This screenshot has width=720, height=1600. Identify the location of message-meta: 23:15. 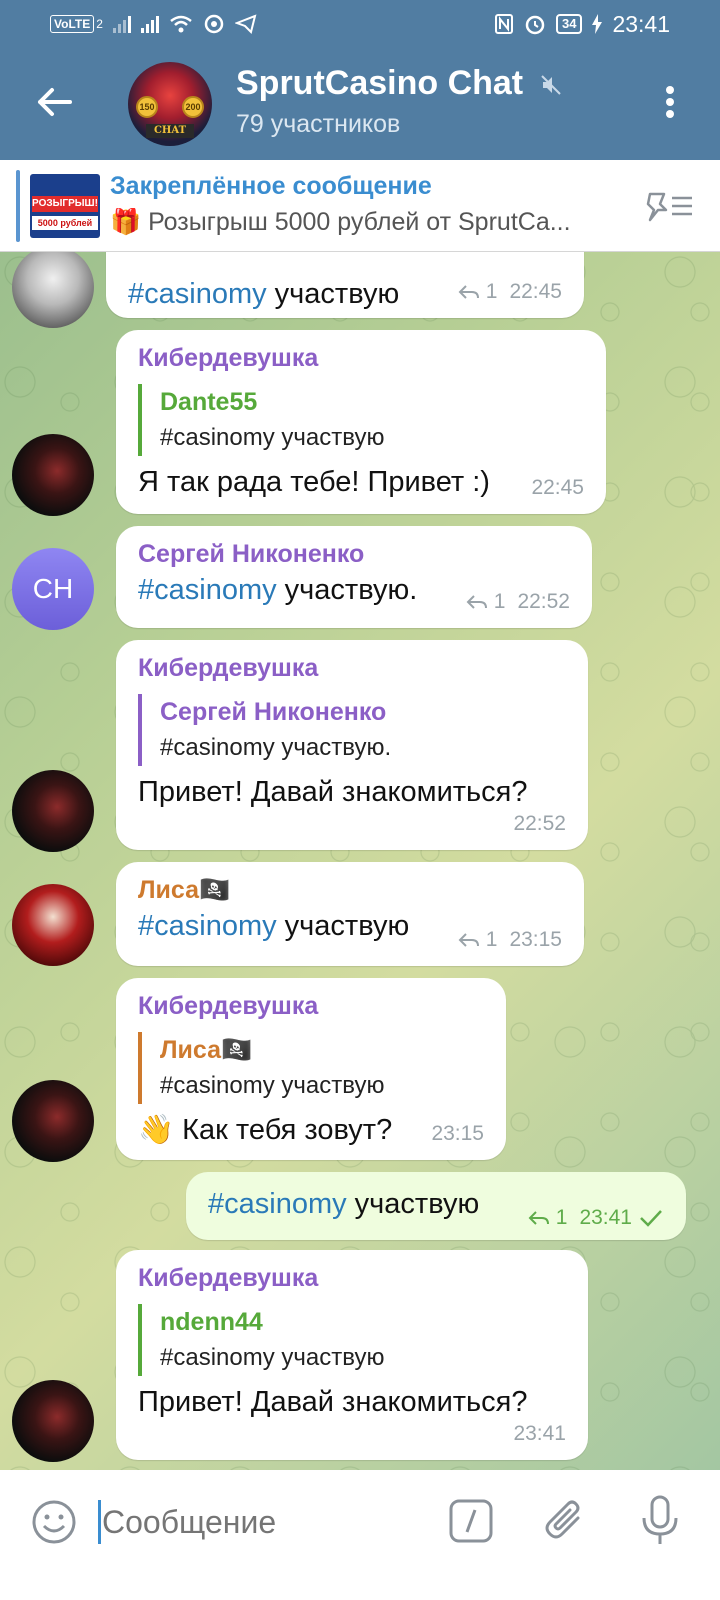
(457, 1134).